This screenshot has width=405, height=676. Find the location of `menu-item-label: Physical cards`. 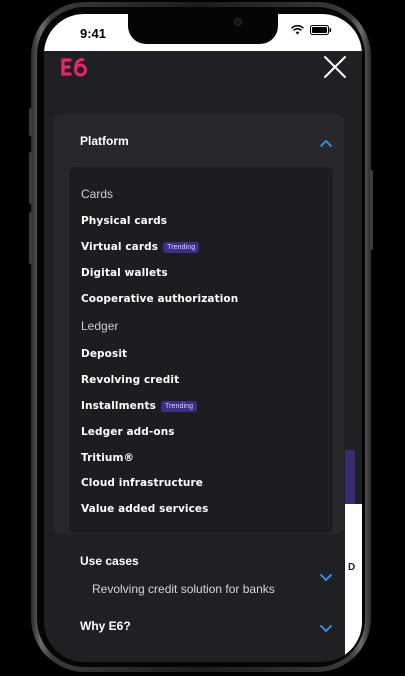

menu-item-label: Physical cards is located at coordinates (124, 221).